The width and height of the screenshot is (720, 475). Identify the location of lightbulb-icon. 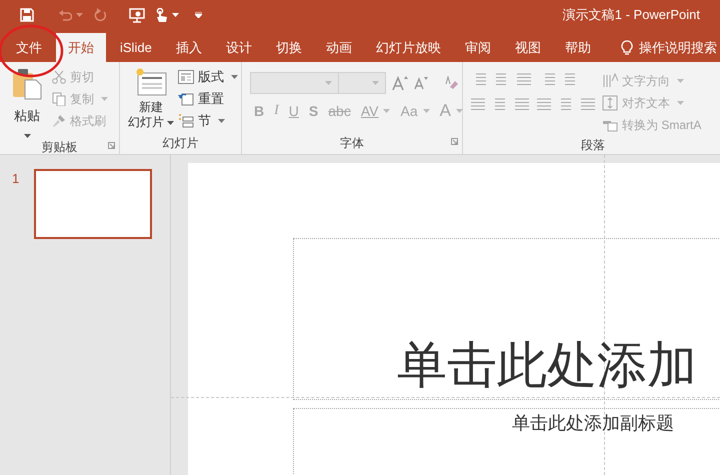
(626, 48).